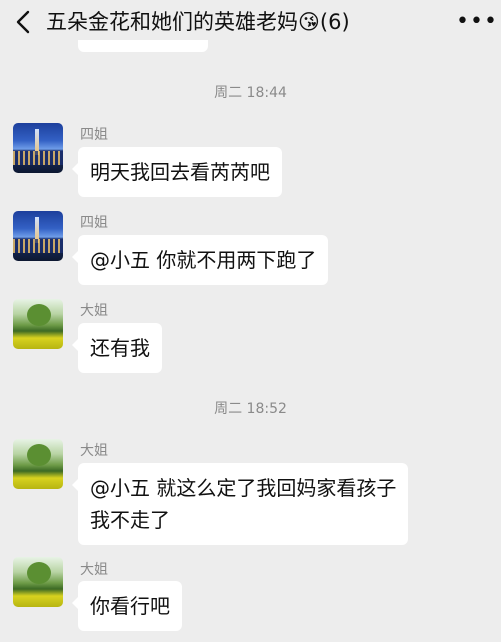 Image resolution: width=501 pixels, height=642 pixels. Describe the element at coordinates (203, 260) in the screenshot. I see `message-text: @小五 你就不用两下跑了` at that location.